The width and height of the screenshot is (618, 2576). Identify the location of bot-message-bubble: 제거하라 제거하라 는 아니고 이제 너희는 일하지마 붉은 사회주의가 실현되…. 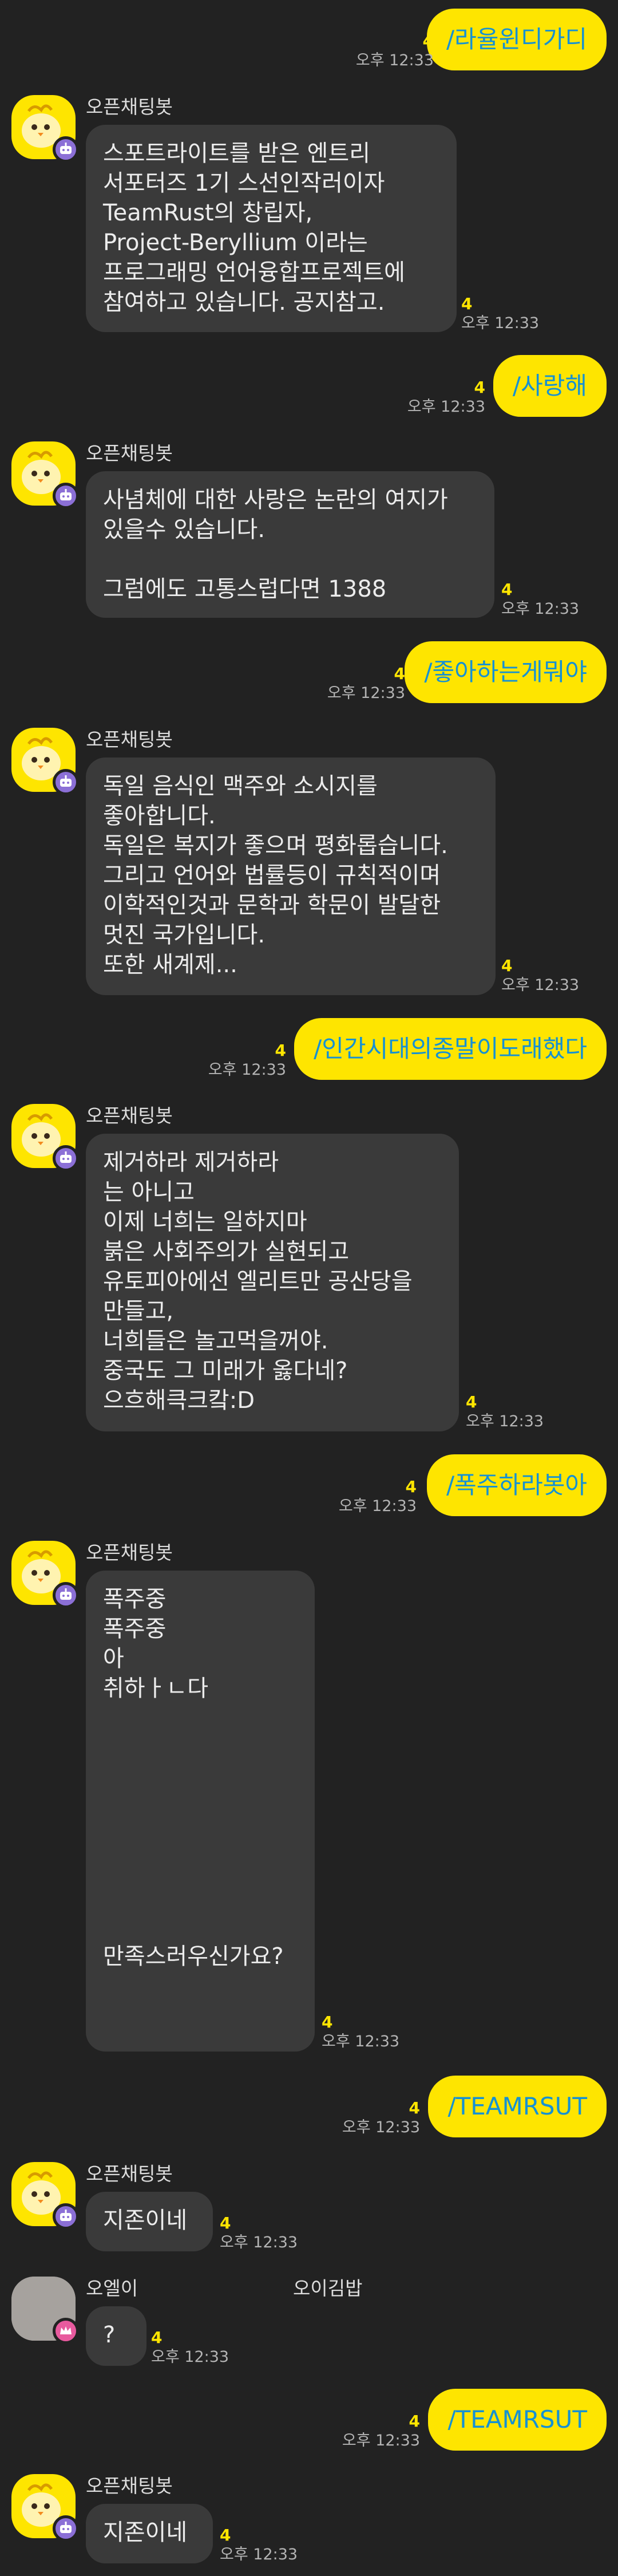
(272, 1282).